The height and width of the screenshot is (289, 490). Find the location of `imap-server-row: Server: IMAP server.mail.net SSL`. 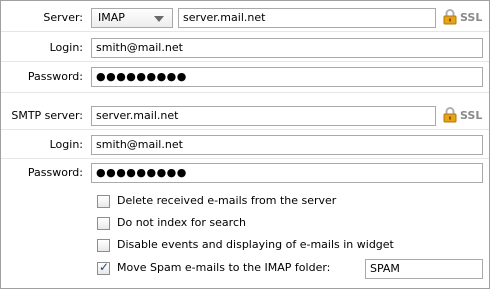

imap-server-row: Server: IMAP server.mail.net SSL is located at coordinates (245, 19).